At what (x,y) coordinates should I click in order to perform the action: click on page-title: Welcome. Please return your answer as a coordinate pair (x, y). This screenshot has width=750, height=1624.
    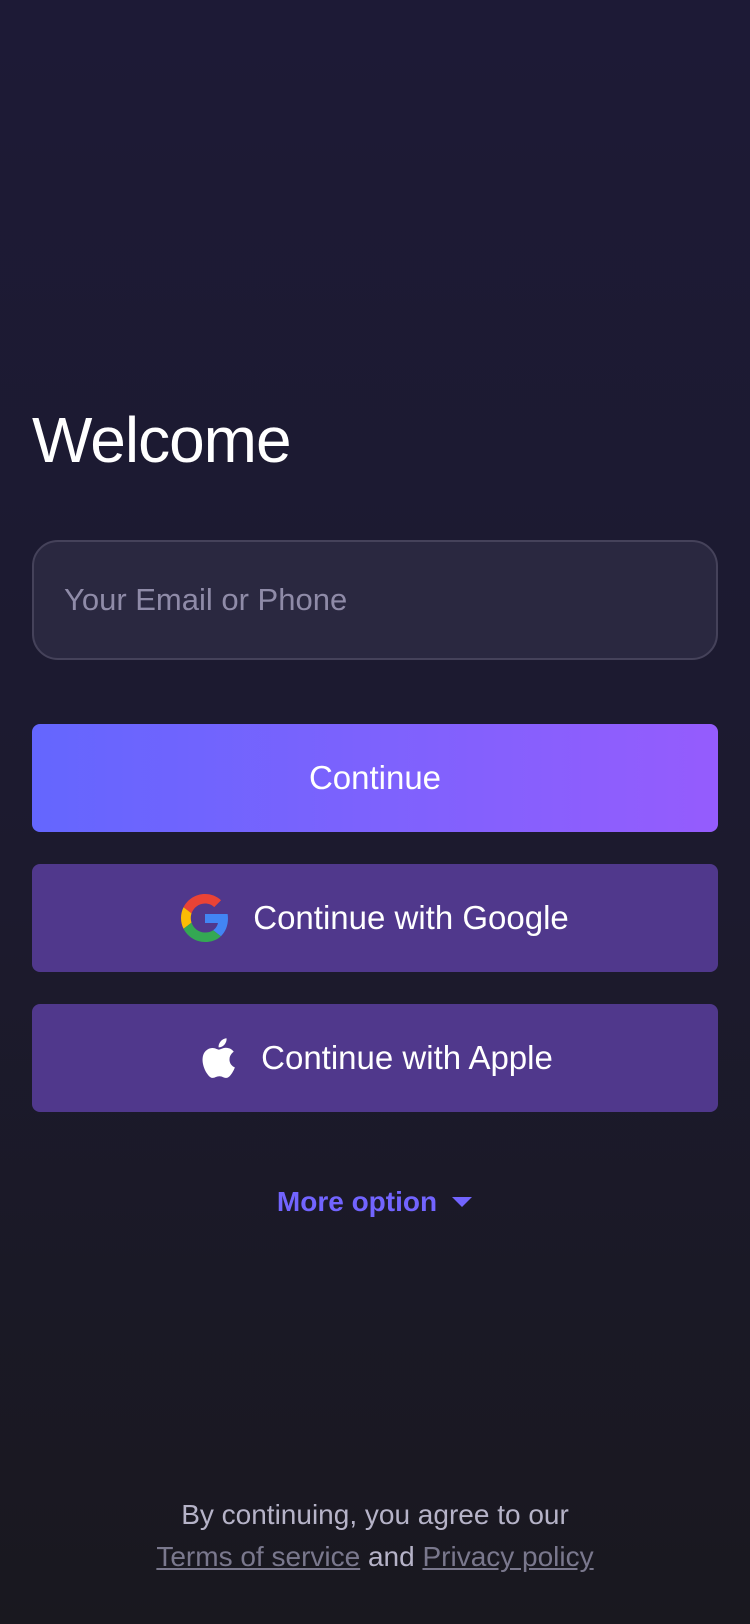
    Looking at the image, I should click on (162, 440).